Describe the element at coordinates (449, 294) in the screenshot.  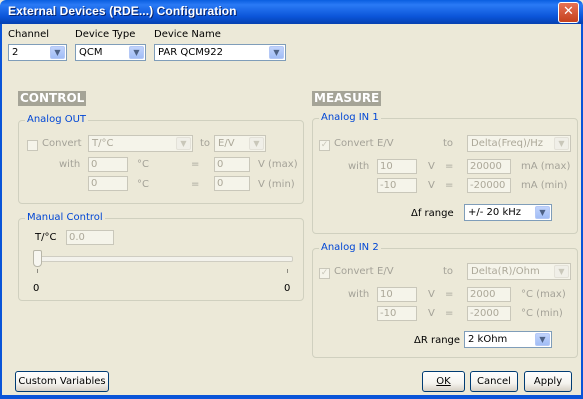
I see `analog-in2-max-eq: =` at that location.